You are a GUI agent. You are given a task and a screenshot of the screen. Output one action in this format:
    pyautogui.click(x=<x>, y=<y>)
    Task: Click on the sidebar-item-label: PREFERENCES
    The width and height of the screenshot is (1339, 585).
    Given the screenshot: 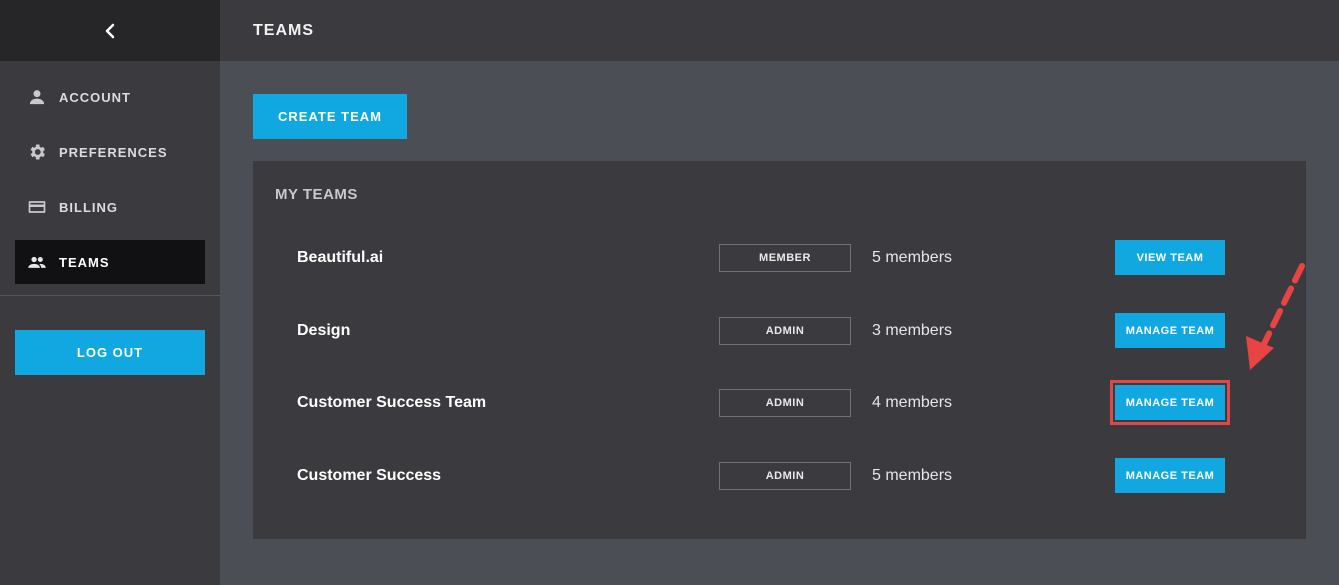 What is the action you would take?
    pyautogui.click(x=113, y=152)
    